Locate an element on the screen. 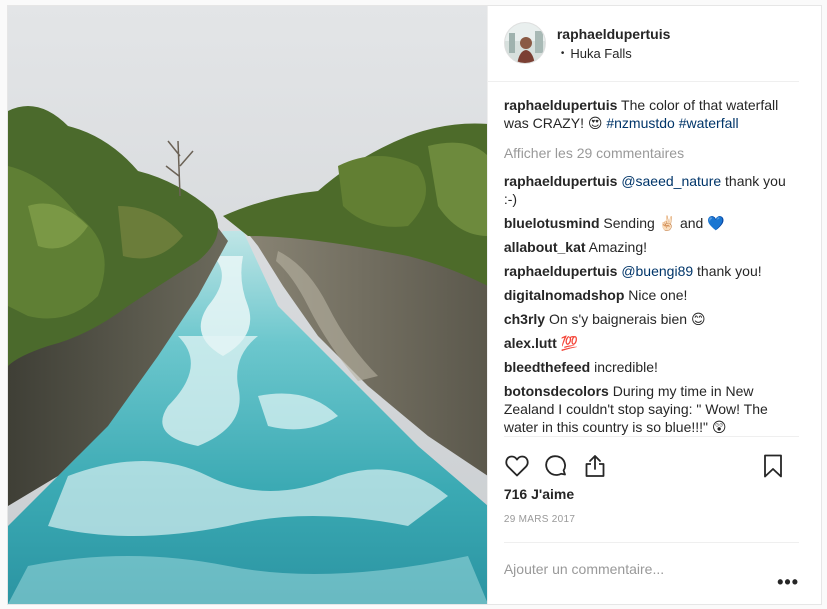  comment-item: raphaeldupertuis @buengi89 thank you! is located at coordinates (650, 271).